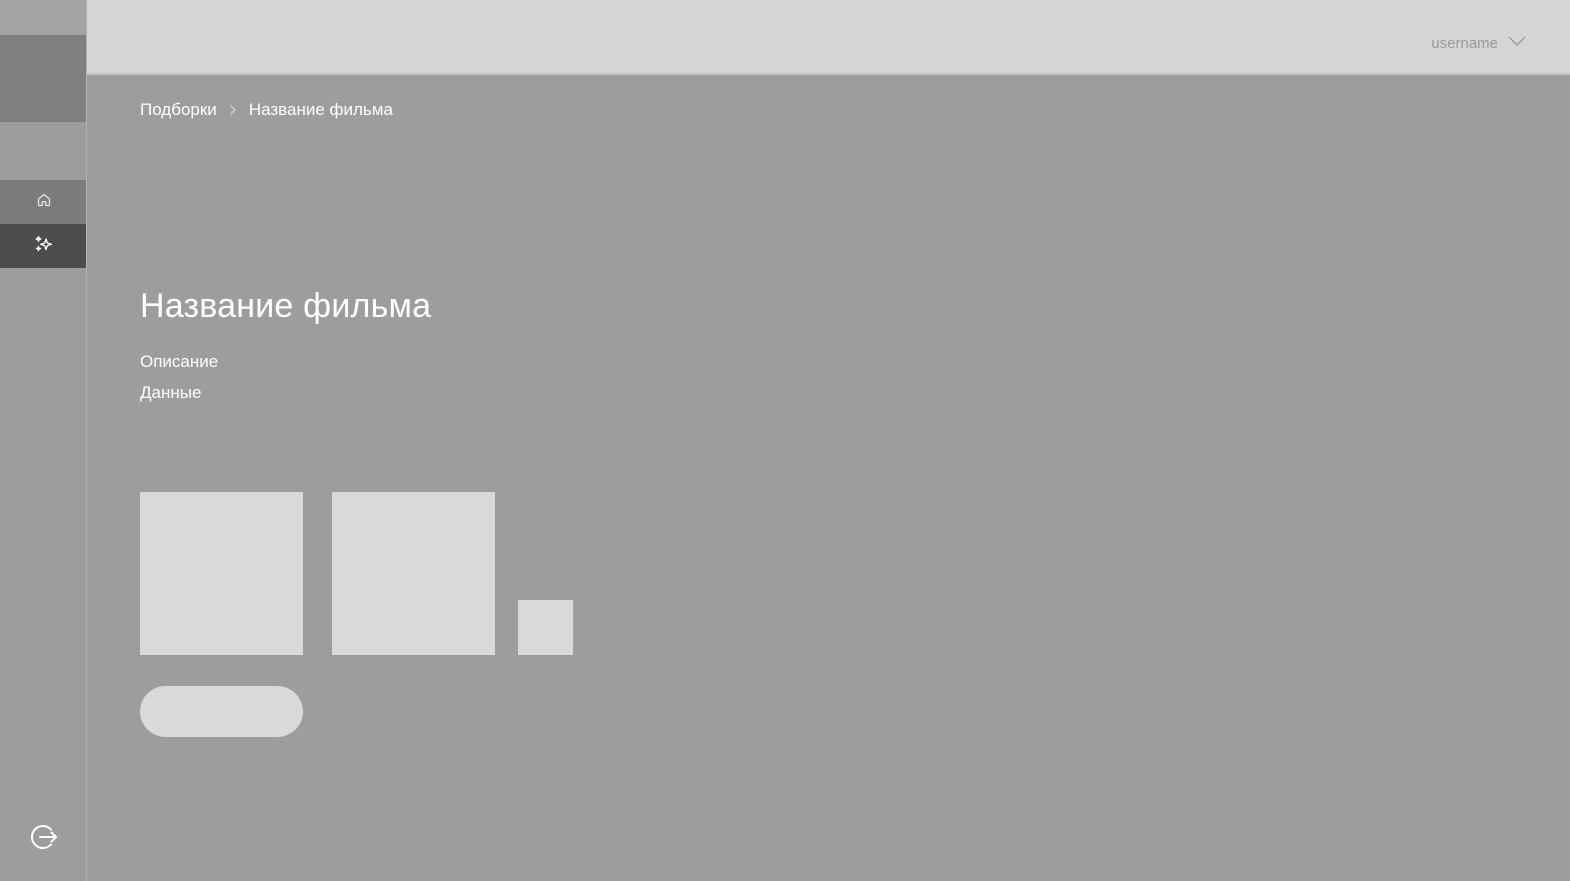  I want to click on chevron-right-icon, so click(233, 110).